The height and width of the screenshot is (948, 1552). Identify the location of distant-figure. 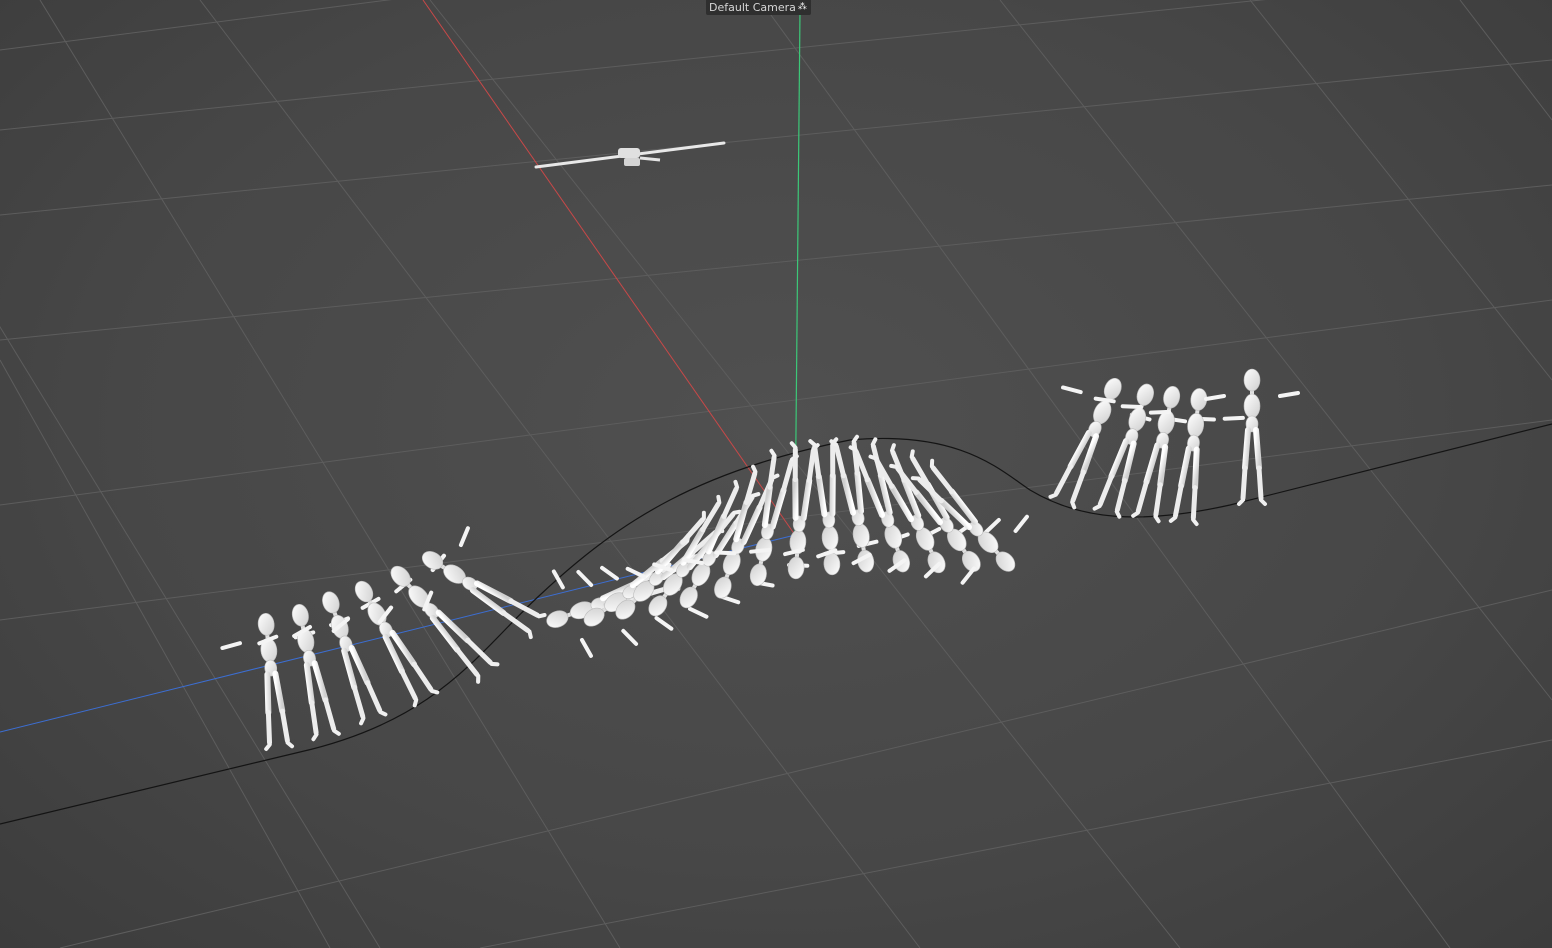
(630, 155).